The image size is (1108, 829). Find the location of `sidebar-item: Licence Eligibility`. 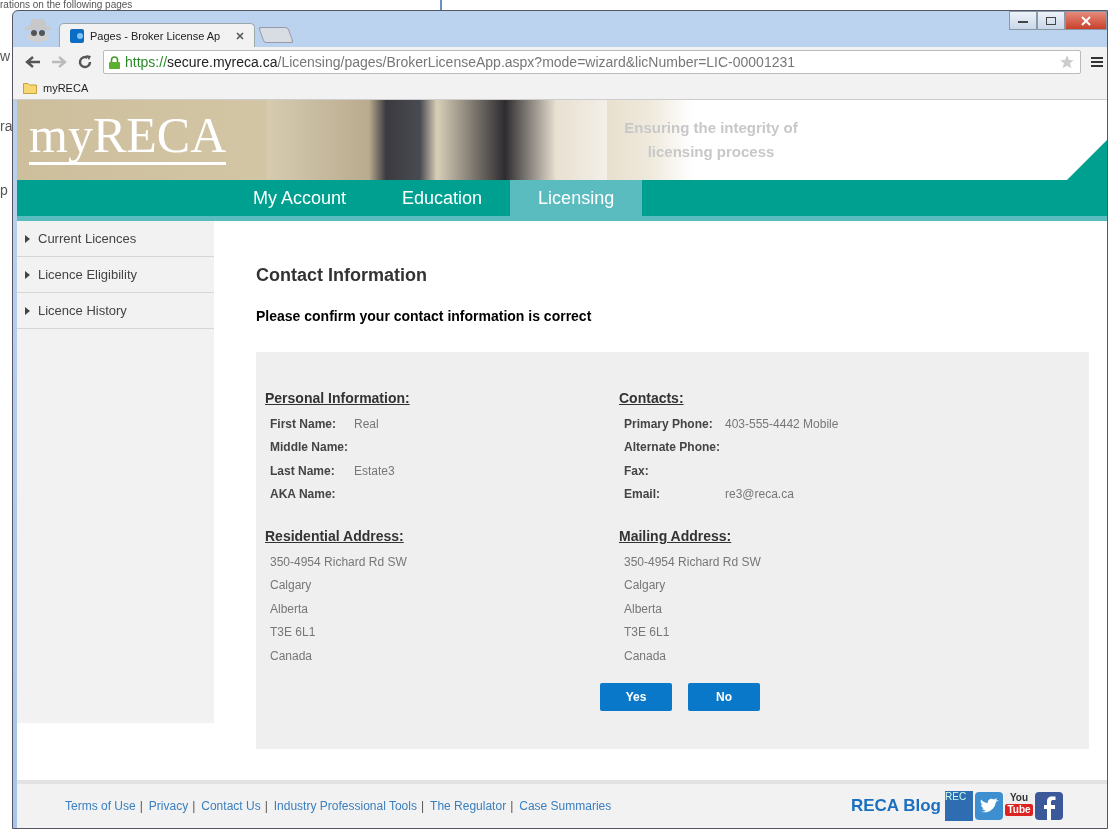

sidebar-item: Licence Eligibility is located at coordinates (115, 275).